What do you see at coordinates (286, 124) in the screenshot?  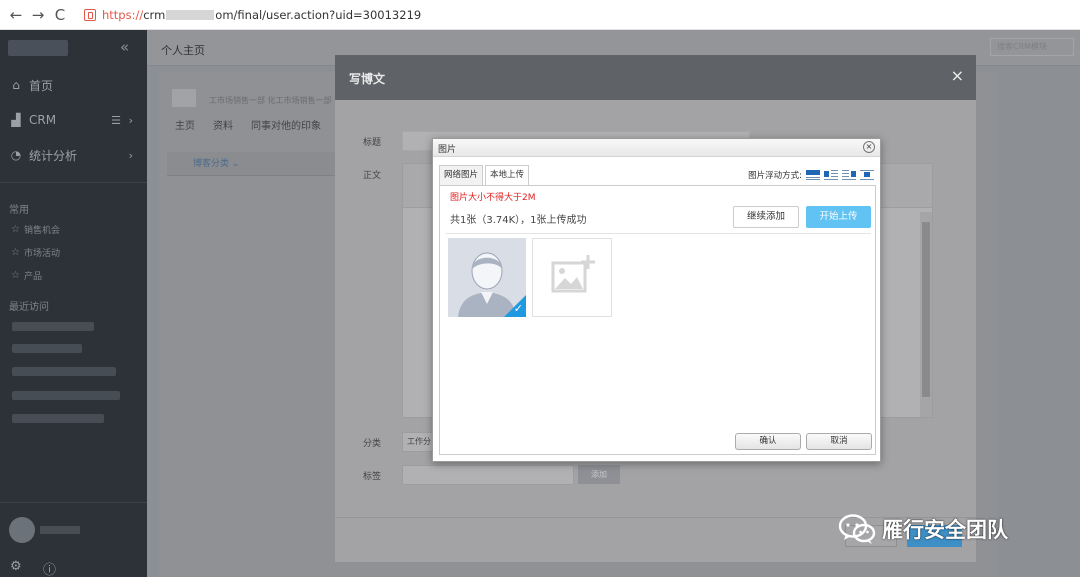 I see `tab-impressions: 同事对他的印象` at bounding box center [286, 124].